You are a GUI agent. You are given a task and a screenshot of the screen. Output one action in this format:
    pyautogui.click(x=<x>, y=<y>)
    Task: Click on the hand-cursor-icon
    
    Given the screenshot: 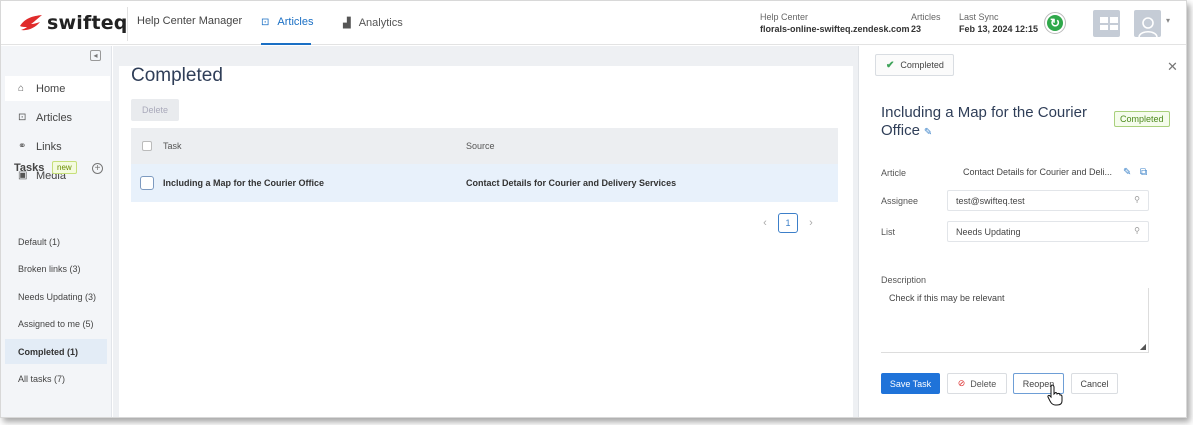 What is the action you would take?
    pyautogui.click(x=1055, y=395)
    